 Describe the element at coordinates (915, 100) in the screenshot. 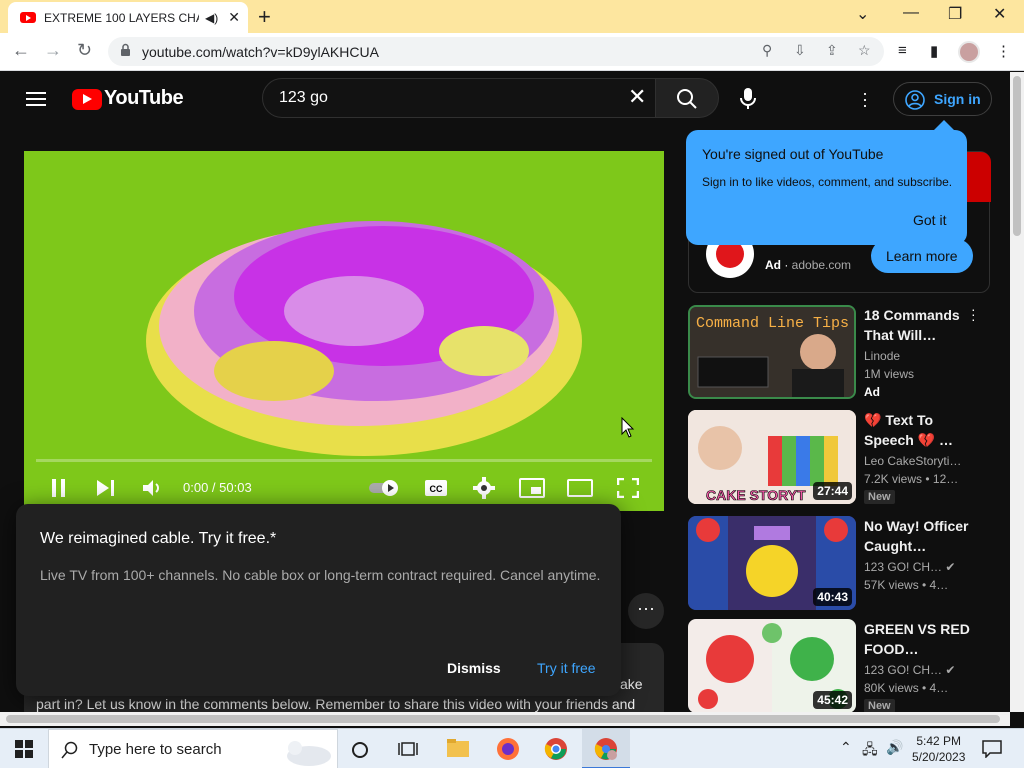

I see `account-icon` at that location.